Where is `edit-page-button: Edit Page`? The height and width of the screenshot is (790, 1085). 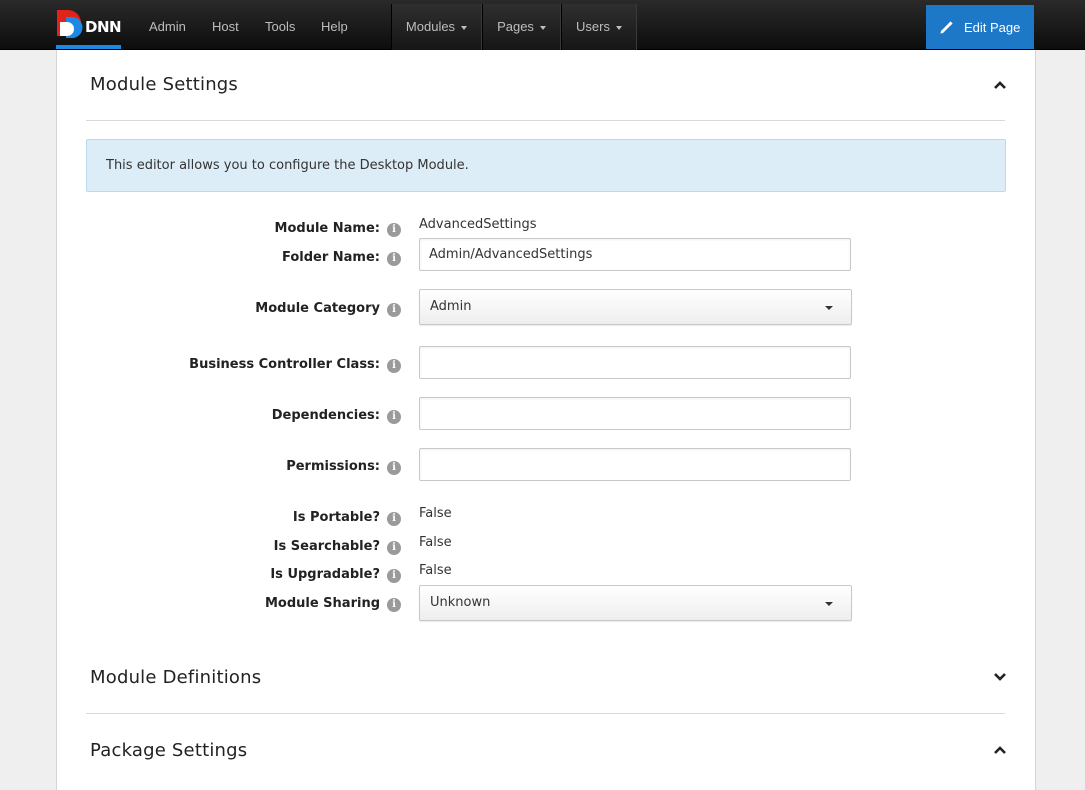 edit-page-button: Edit Page is located at coordinates (980, 27).